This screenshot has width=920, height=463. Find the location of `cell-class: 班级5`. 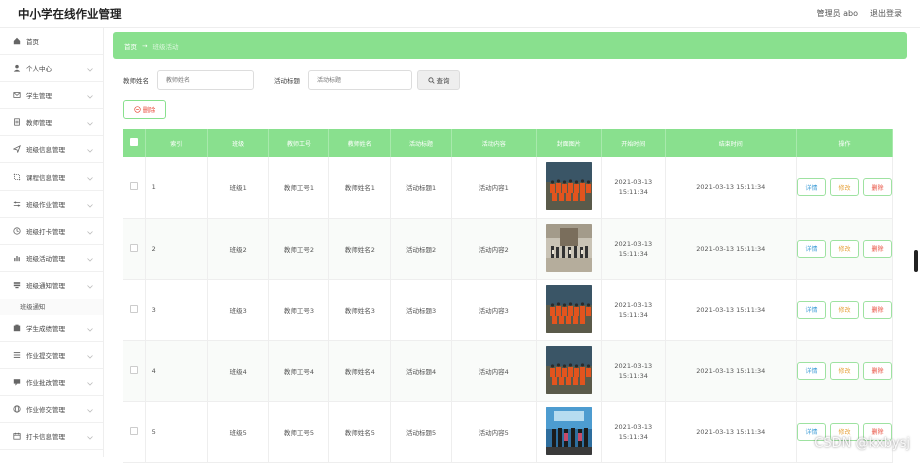

cell-class: 班级5 is located at coordinates (238, 431).